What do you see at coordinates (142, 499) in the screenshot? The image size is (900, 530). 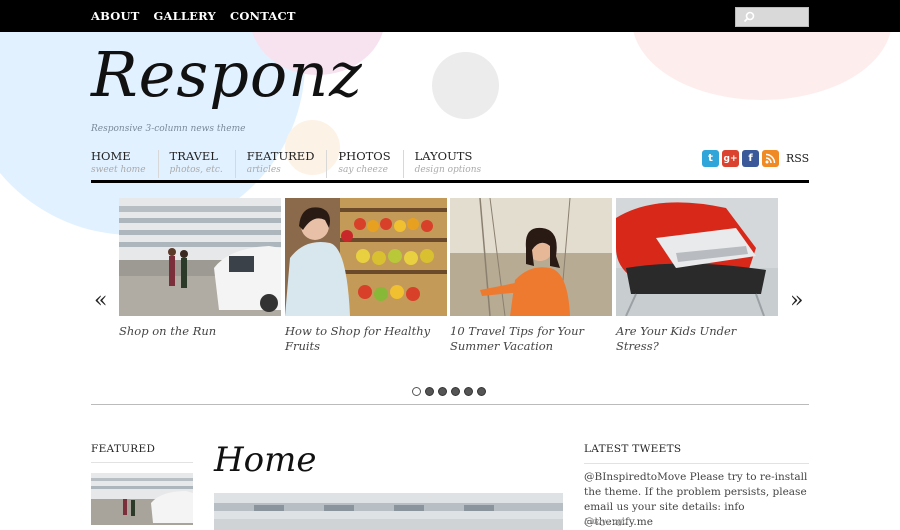 I see `featured-thumbnail` at bounding box center [142, 499].